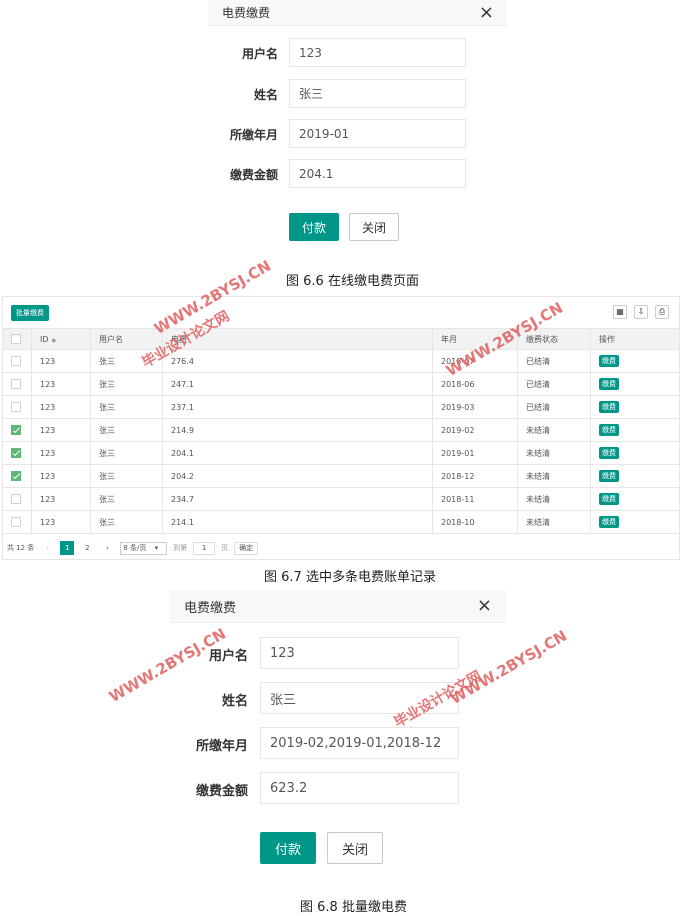  I want to click on page-1-button: 1, so click(67, 548).